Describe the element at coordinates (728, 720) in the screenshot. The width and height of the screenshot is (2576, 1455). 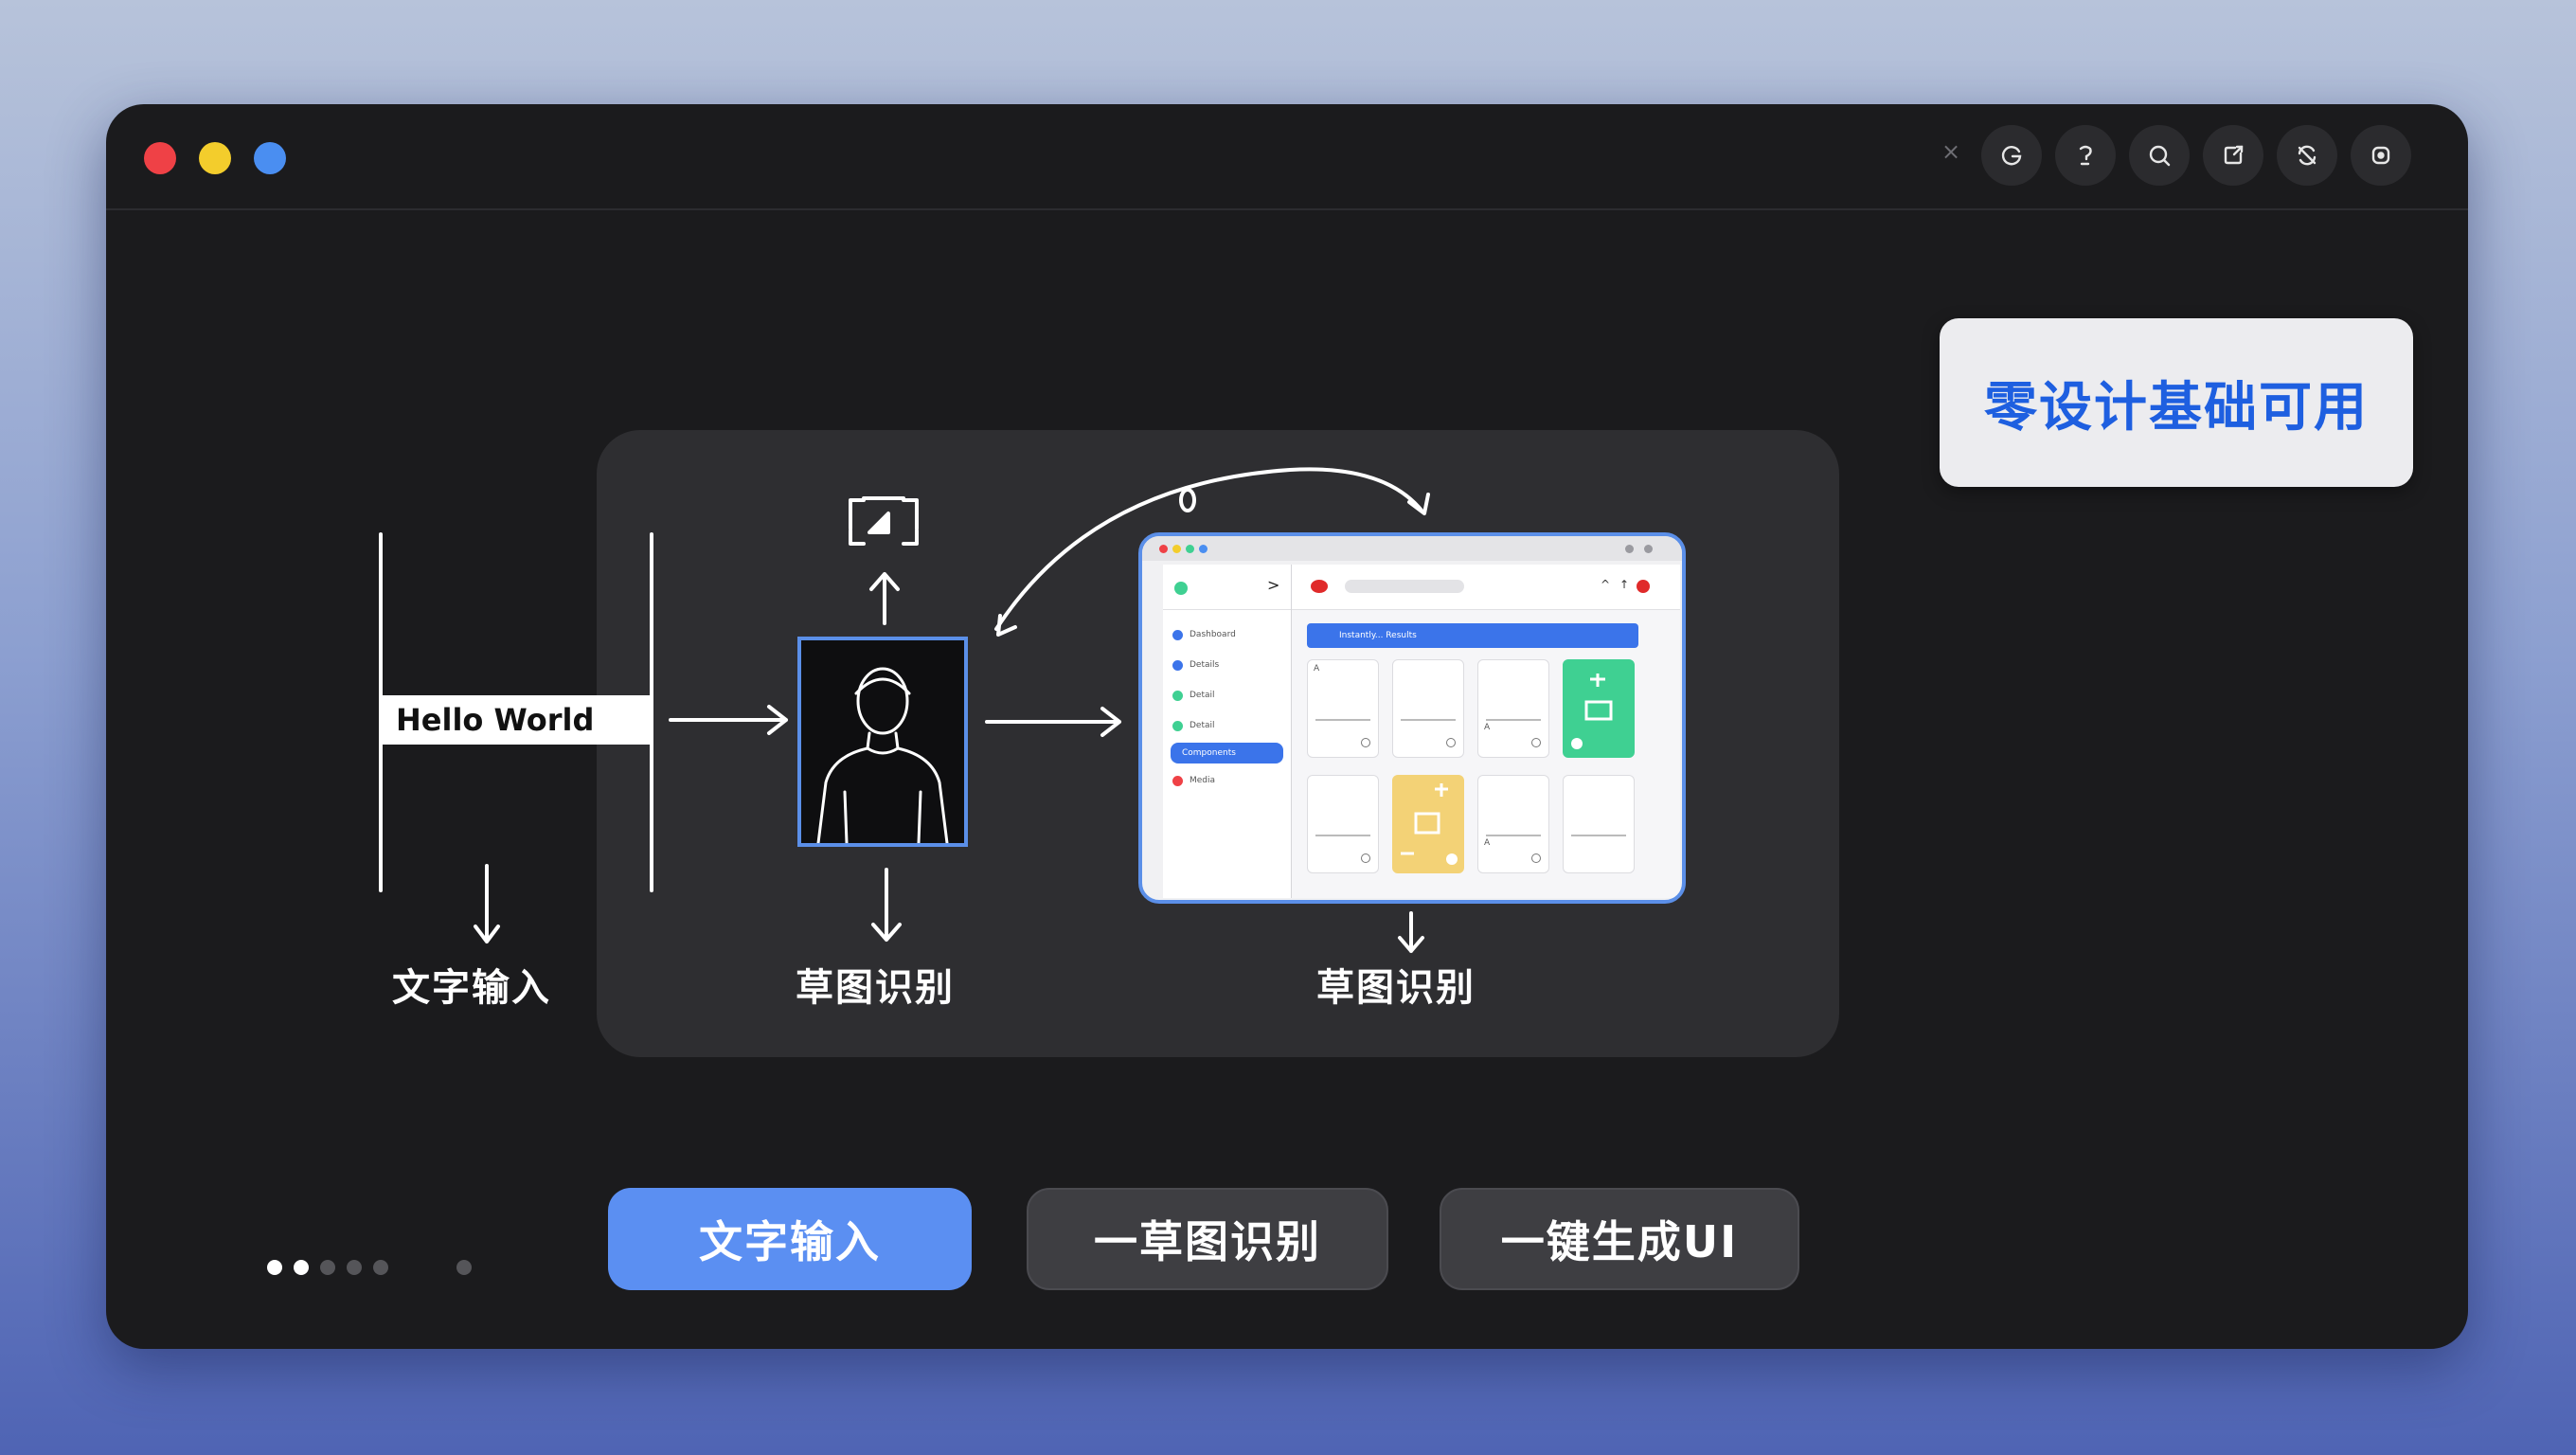
I see `right-arrow-icon` at that location.